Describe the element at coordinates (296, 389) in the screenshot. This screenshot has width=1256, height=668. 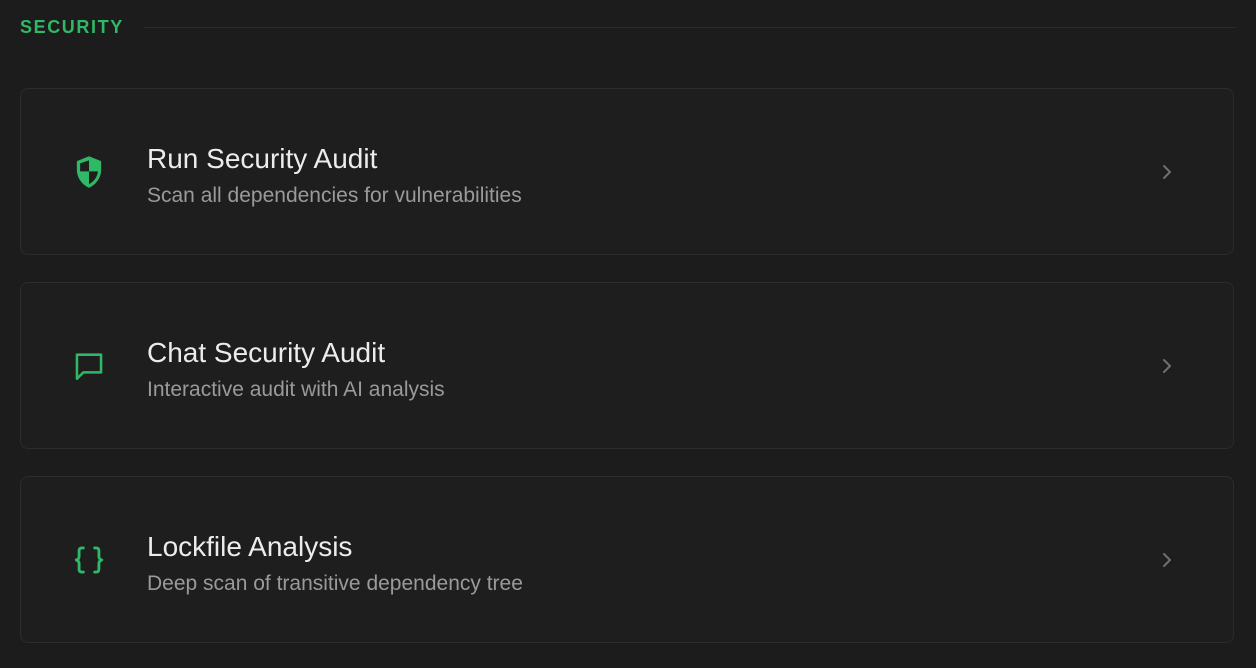
I see `card-subtitle: Interactive audit with AI analysis` at that location.